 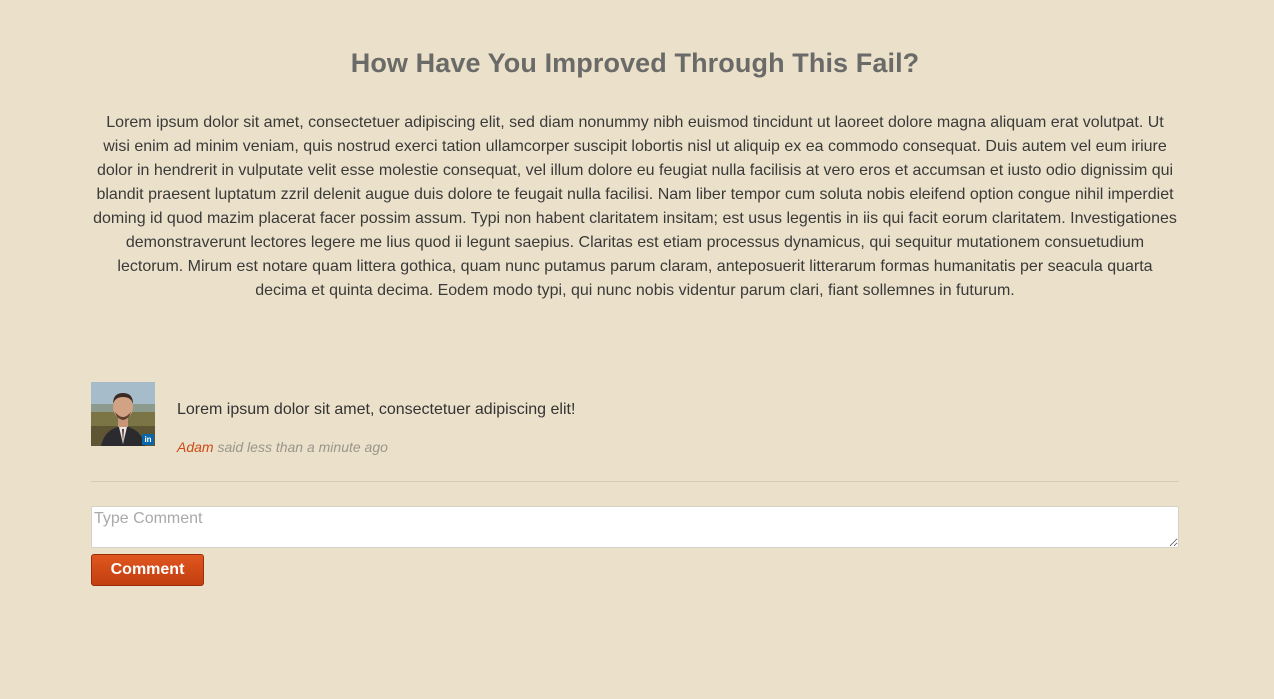 I want to click on comment-submit-button: Comment, so click(x=147, y=570).